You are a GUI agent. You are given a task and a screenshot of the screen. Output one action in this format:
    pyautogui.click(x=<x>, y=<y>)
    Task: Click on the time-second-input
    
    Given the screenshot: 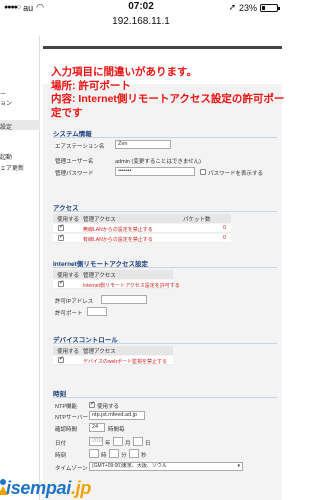 What is the action you would take?
    pyautogui.click(x=134, y=453)
    